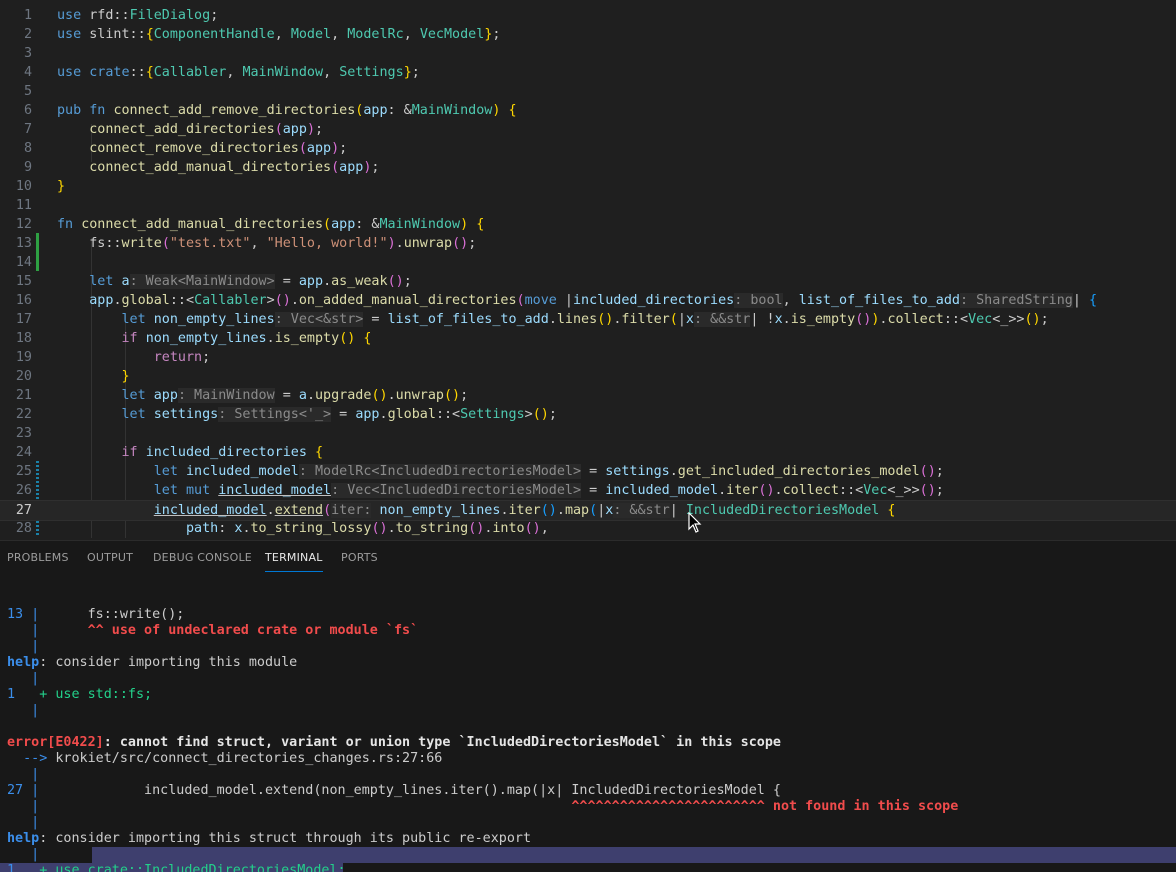 Image resolution: width=1176 pixels, height=872 pixels. Describe the element at coordinates (588, 53) in the screenshot. I see `code-line: 3` at that location.